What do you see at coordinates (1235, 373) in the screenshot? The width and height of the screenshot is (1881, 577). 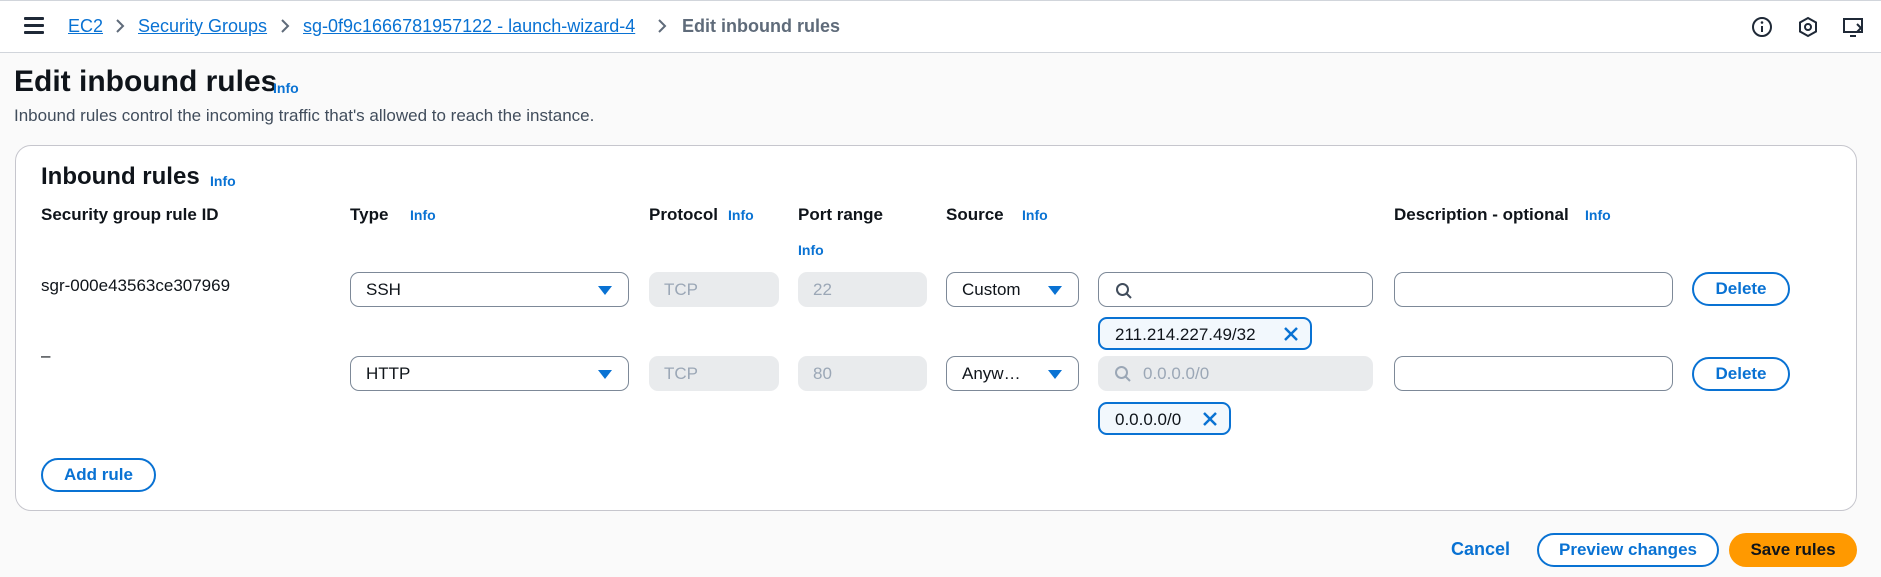 I see `source-search-input: 0.0.0.0/0` at bounding box center [1235, 373].